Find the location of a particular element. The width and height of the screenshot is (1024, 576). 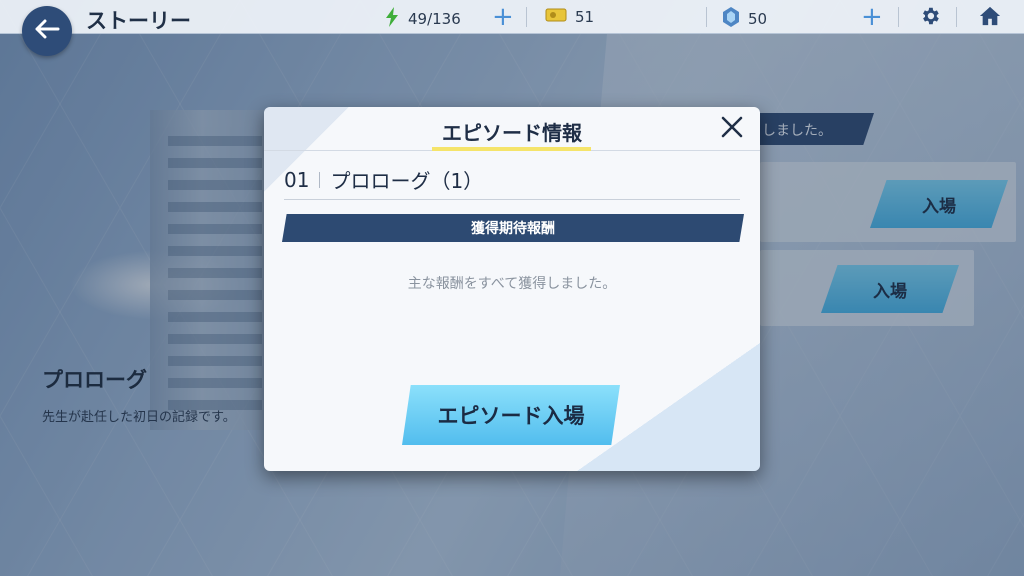

episode-number: 01 is located at coordinates (297, 179).